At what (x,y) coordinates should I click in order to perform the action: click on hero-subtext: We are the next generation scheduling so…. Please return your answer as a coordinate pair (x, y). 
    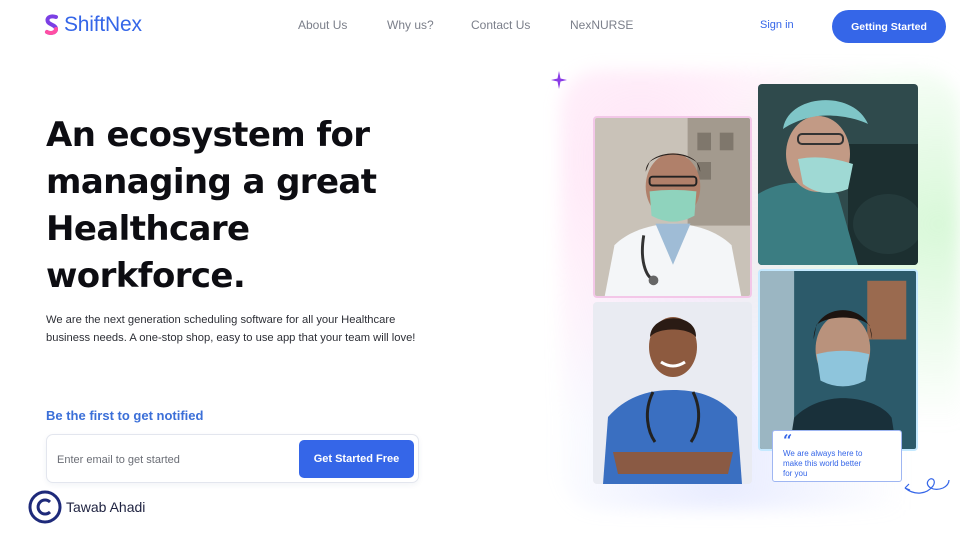
    Looking at the image, I should click on (266, 329).